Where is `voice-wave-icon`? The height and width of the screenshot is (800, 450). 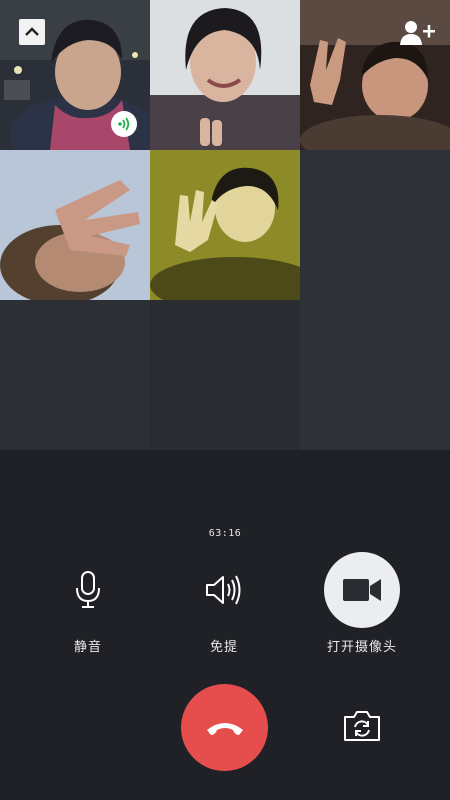 voice-wave-icon is located at coordinates (124, 124).